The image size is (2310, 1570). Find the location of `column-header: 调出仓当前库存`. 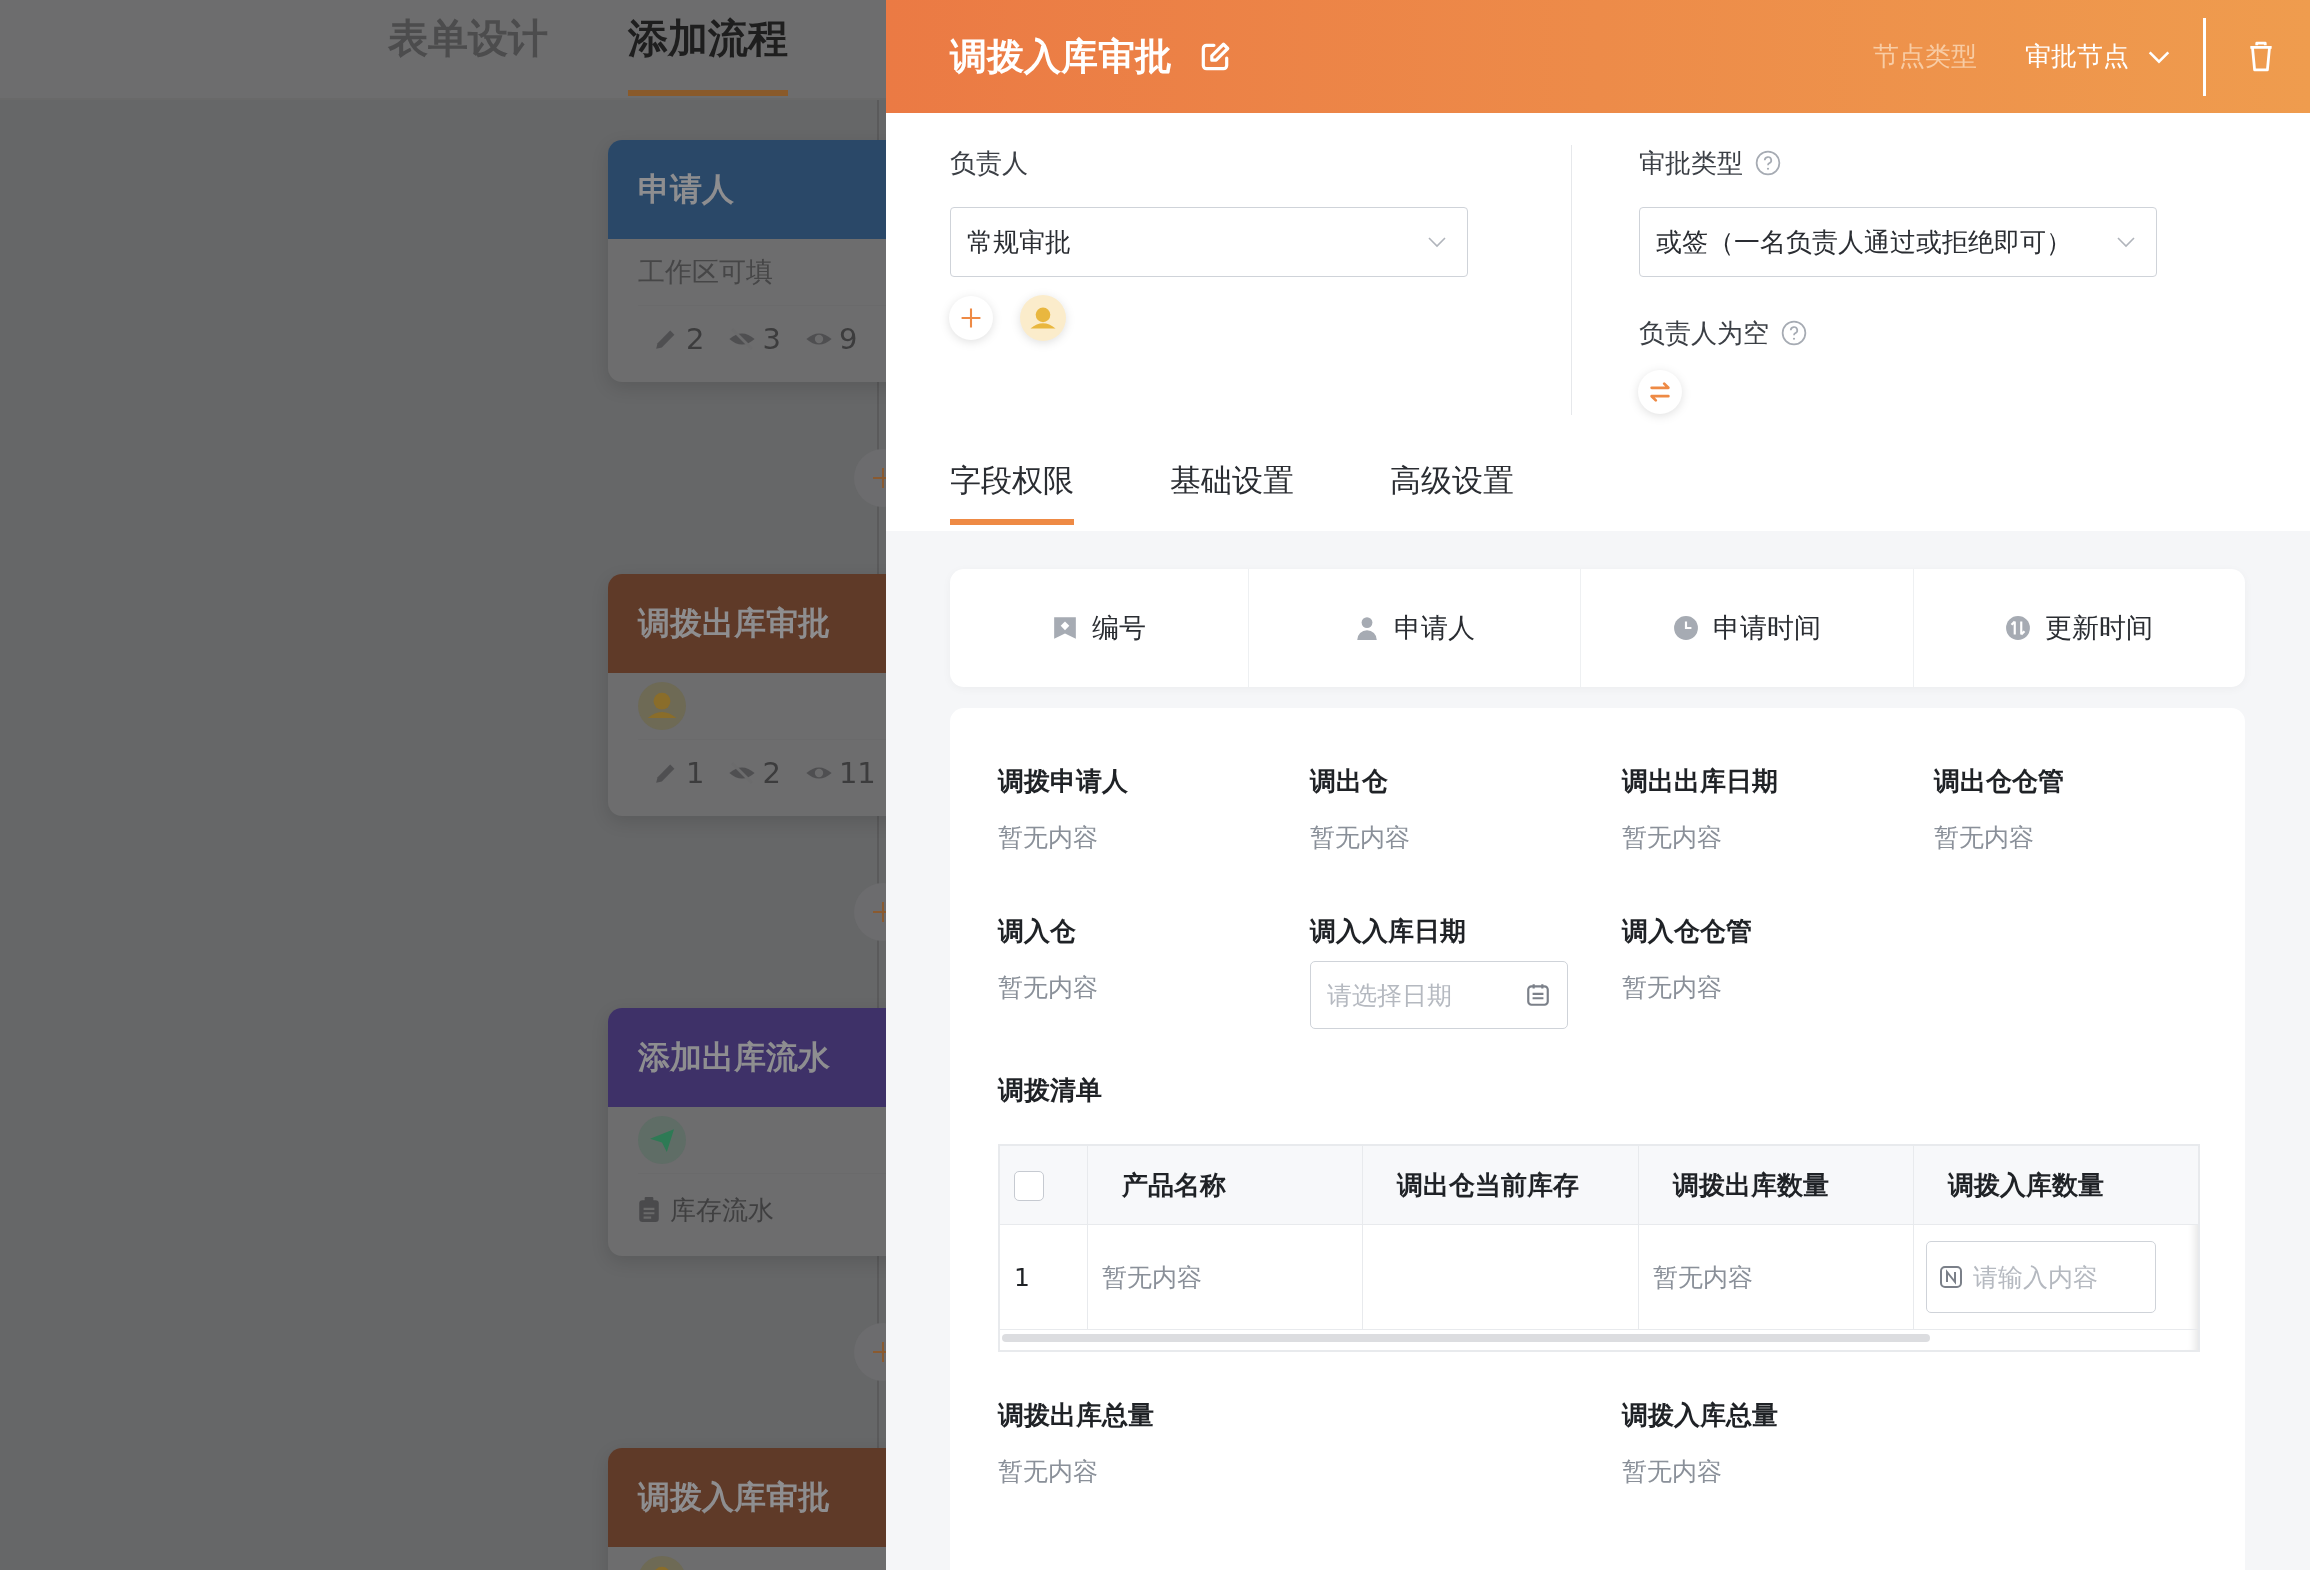

column-header: 调出仓当前库存 is located at coordinates (1500, 1185).